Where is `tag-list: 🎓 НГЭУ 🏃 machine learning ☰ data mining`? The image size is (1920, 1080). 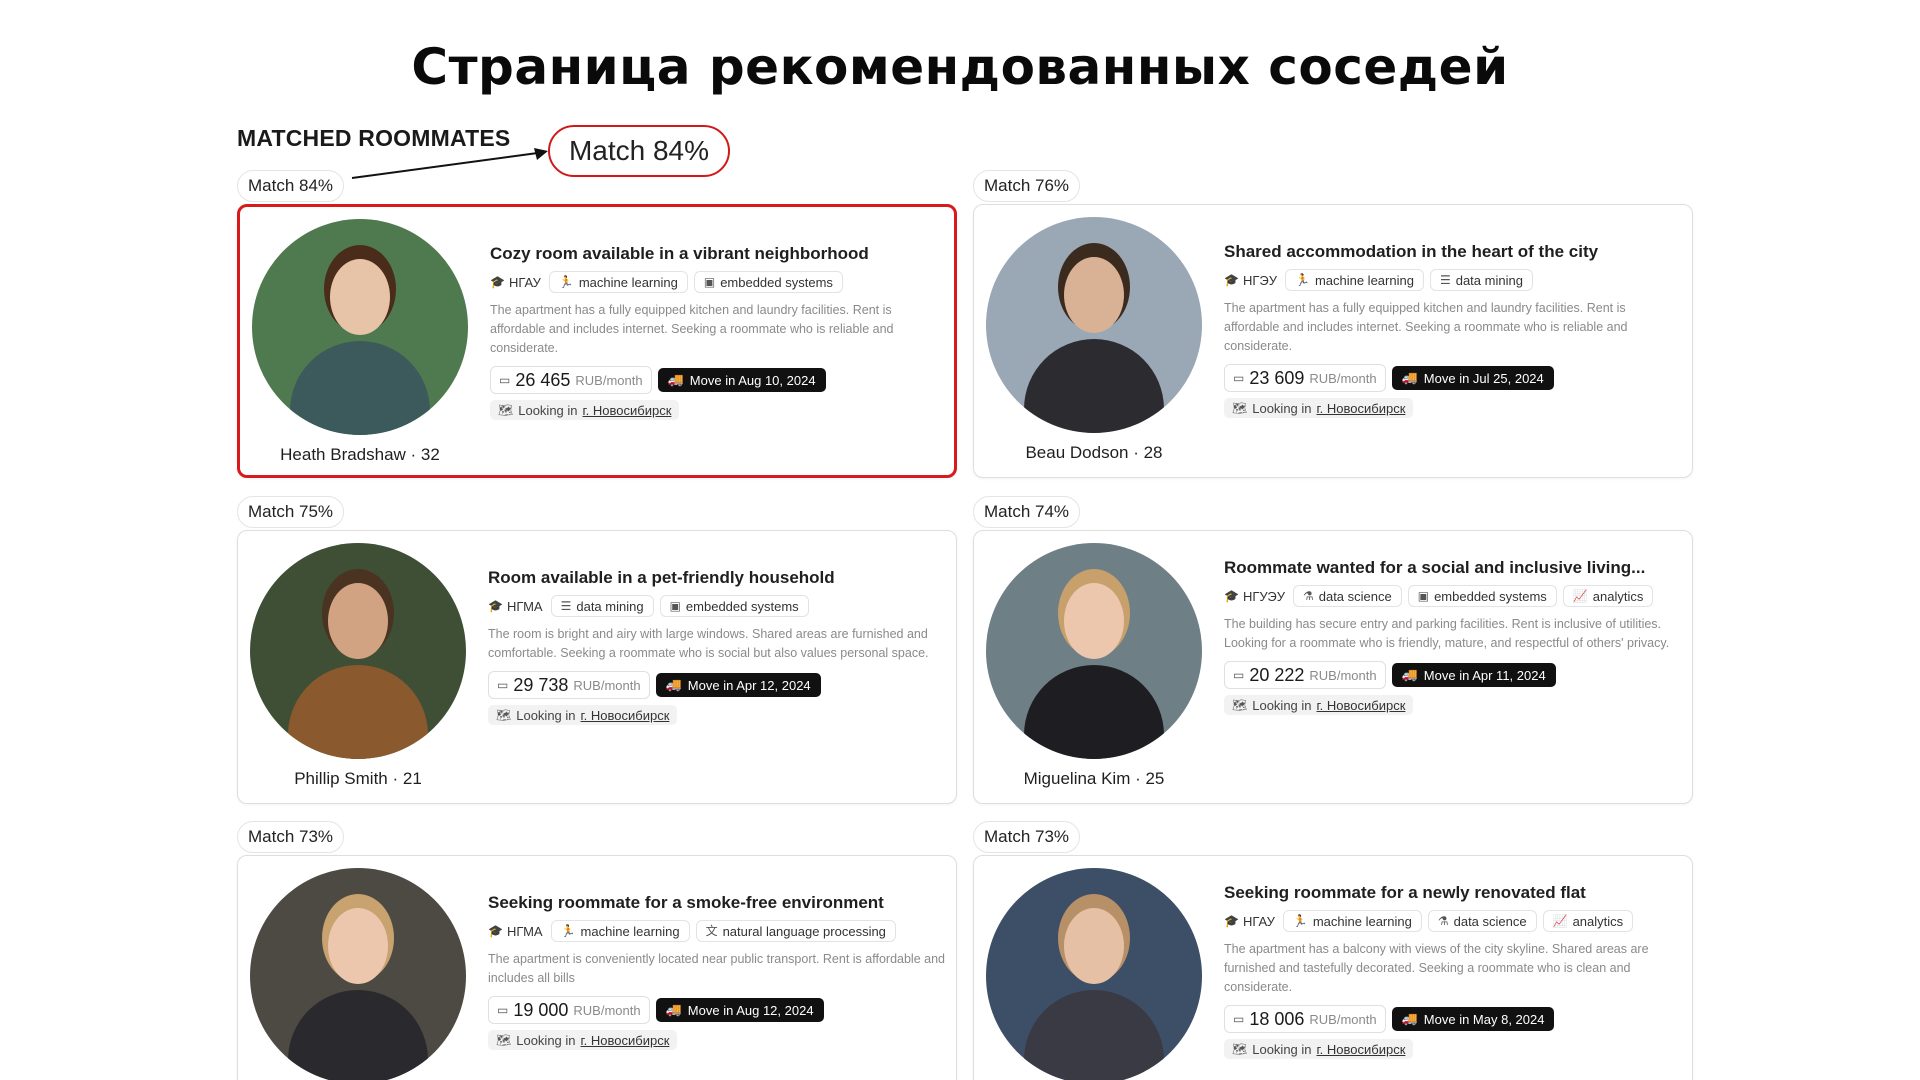 tag-list: 🎓 НГЭУ 🏃 machine learning ☰ data mining is located at coordinates (1454, 280).